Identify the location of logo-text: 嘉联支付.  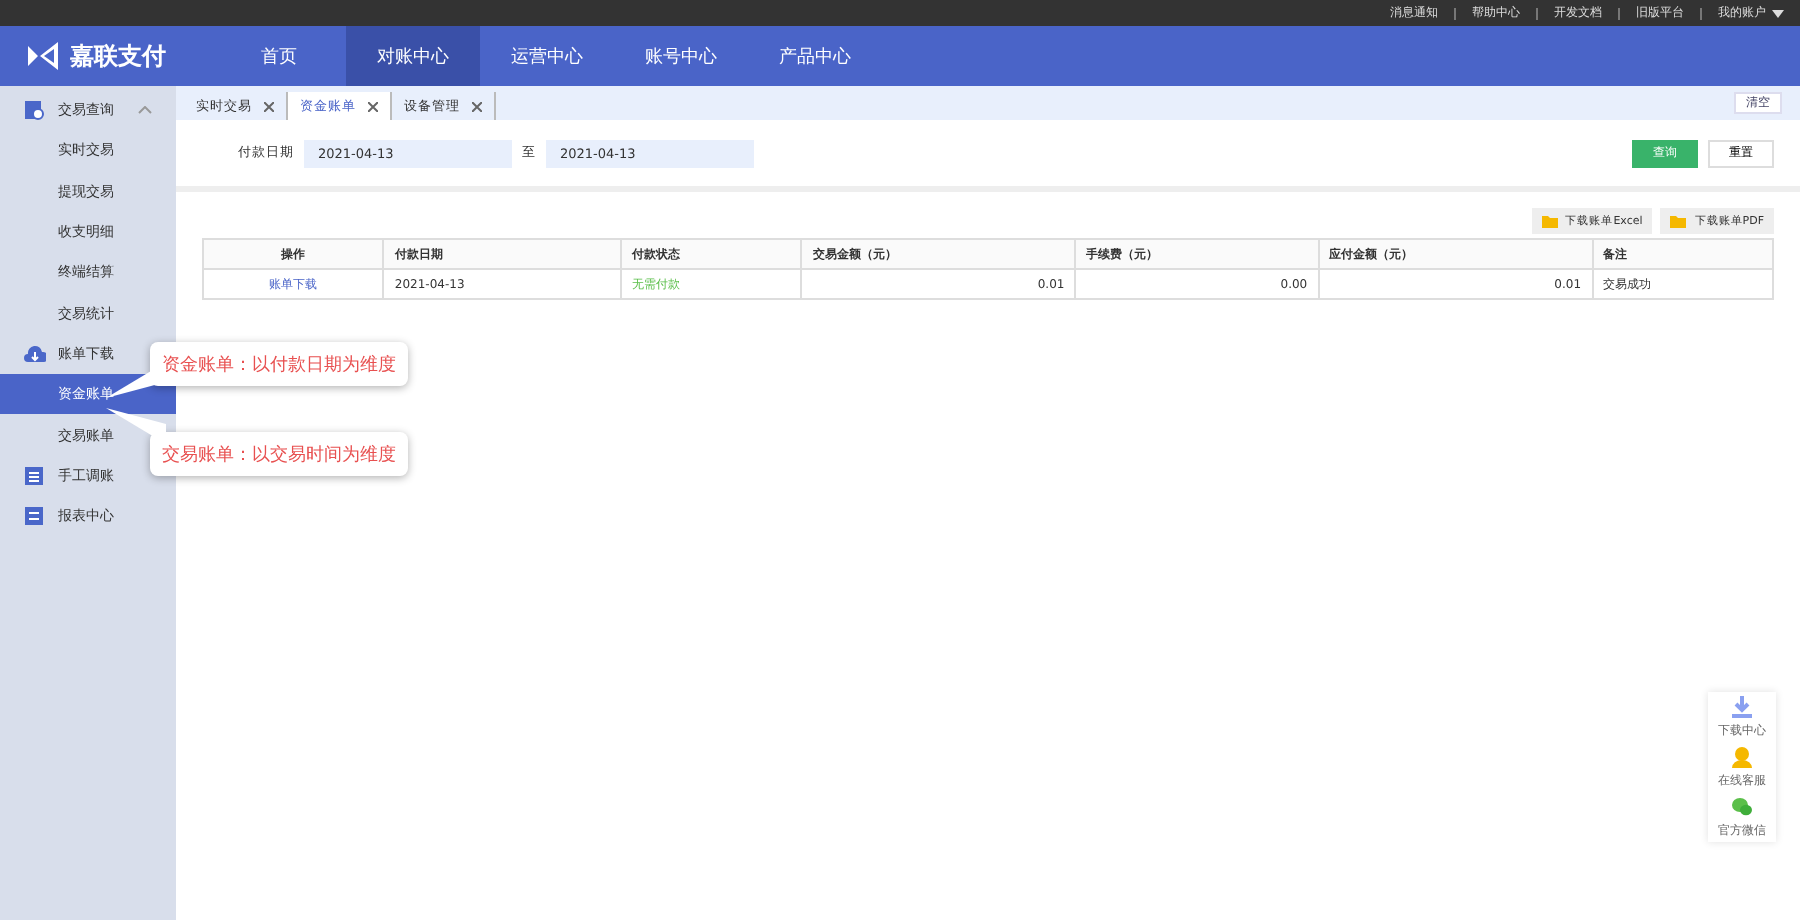
(118, 56).